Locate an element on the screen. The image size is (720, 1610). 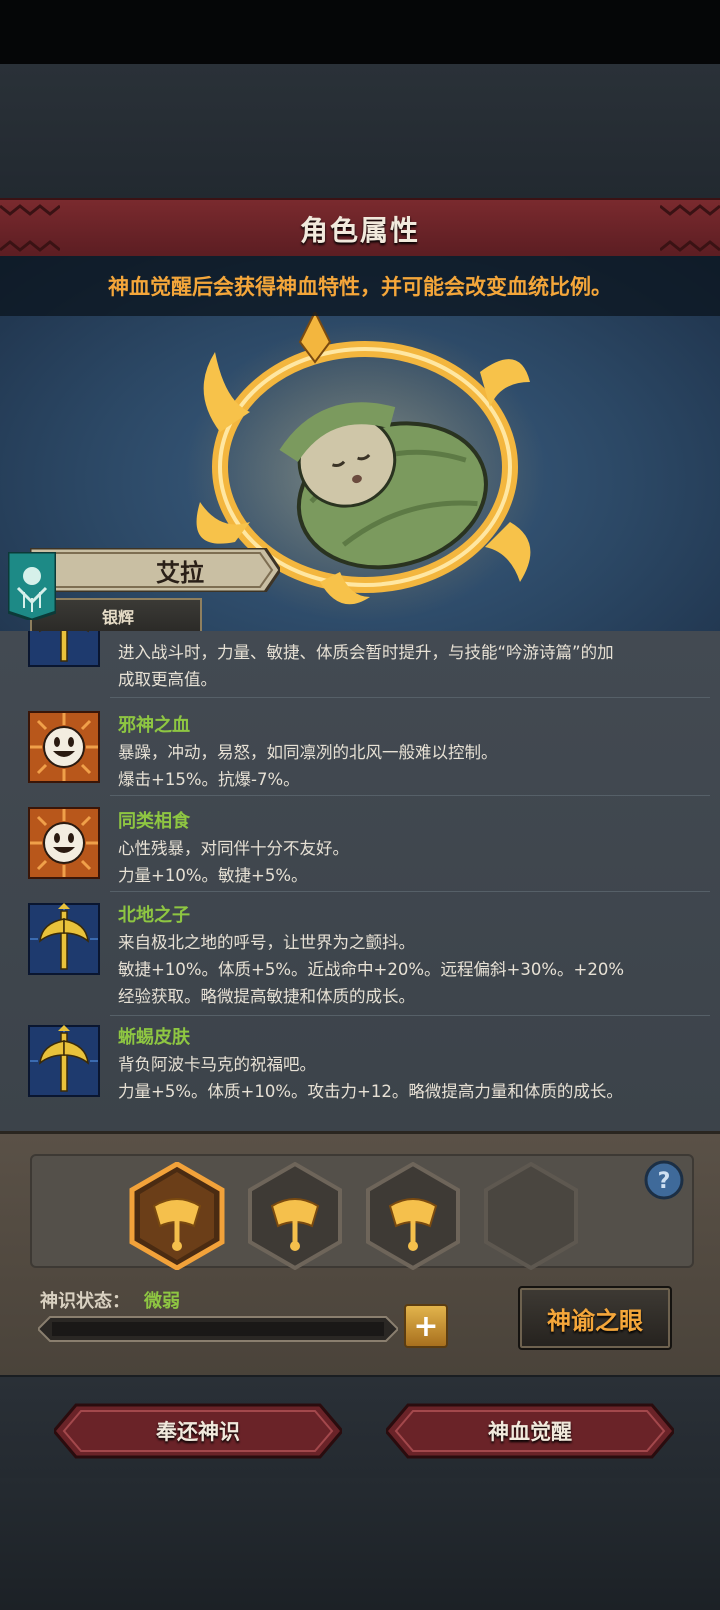
trait-description: 进入战斗时，力量、敏捷、体质会暂时提升，与技能“吟游诗篇”的加 is located at coordinates (366, 652).